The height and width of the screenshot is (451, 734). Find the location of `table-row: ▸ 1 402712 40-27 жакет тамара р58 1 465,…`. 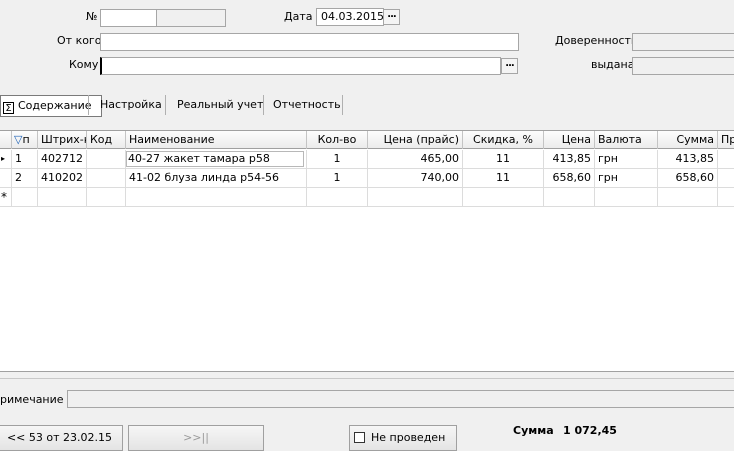

table-row: ▸ 1 402712 40-27 жакет тамара р58 1 465,… is located at coordinates (367, 159).